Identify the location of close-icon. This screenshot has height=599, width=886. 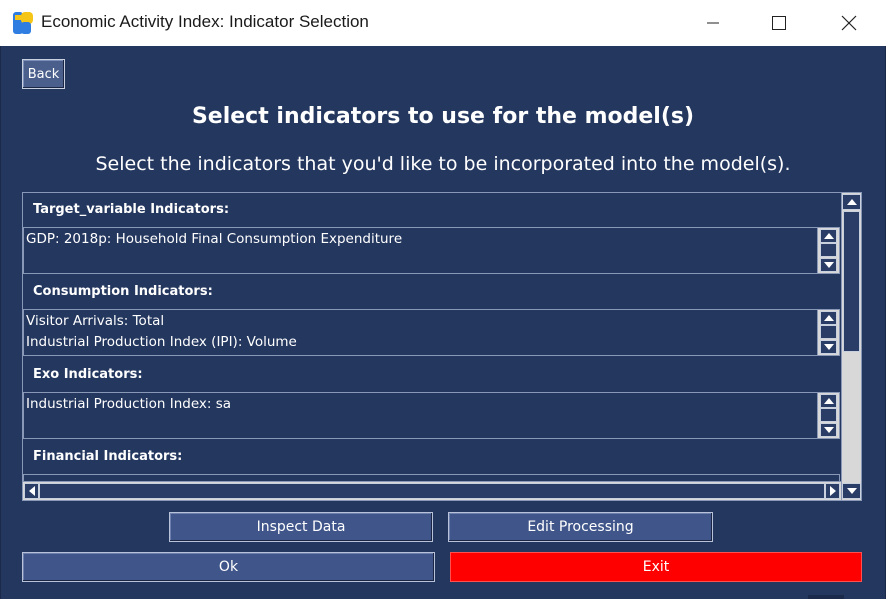
(849, 23).